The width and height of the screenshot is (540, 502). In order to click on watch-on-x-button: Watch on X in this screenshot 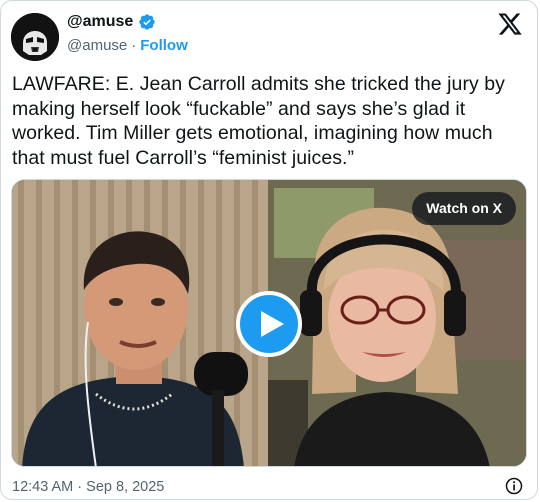, I will do `click(464, 208)`.